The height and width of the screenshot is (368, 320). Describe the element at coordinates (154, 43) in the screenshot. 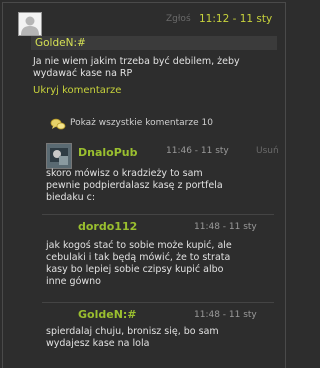

I see `comment-author: GoldeN:#` at that location.